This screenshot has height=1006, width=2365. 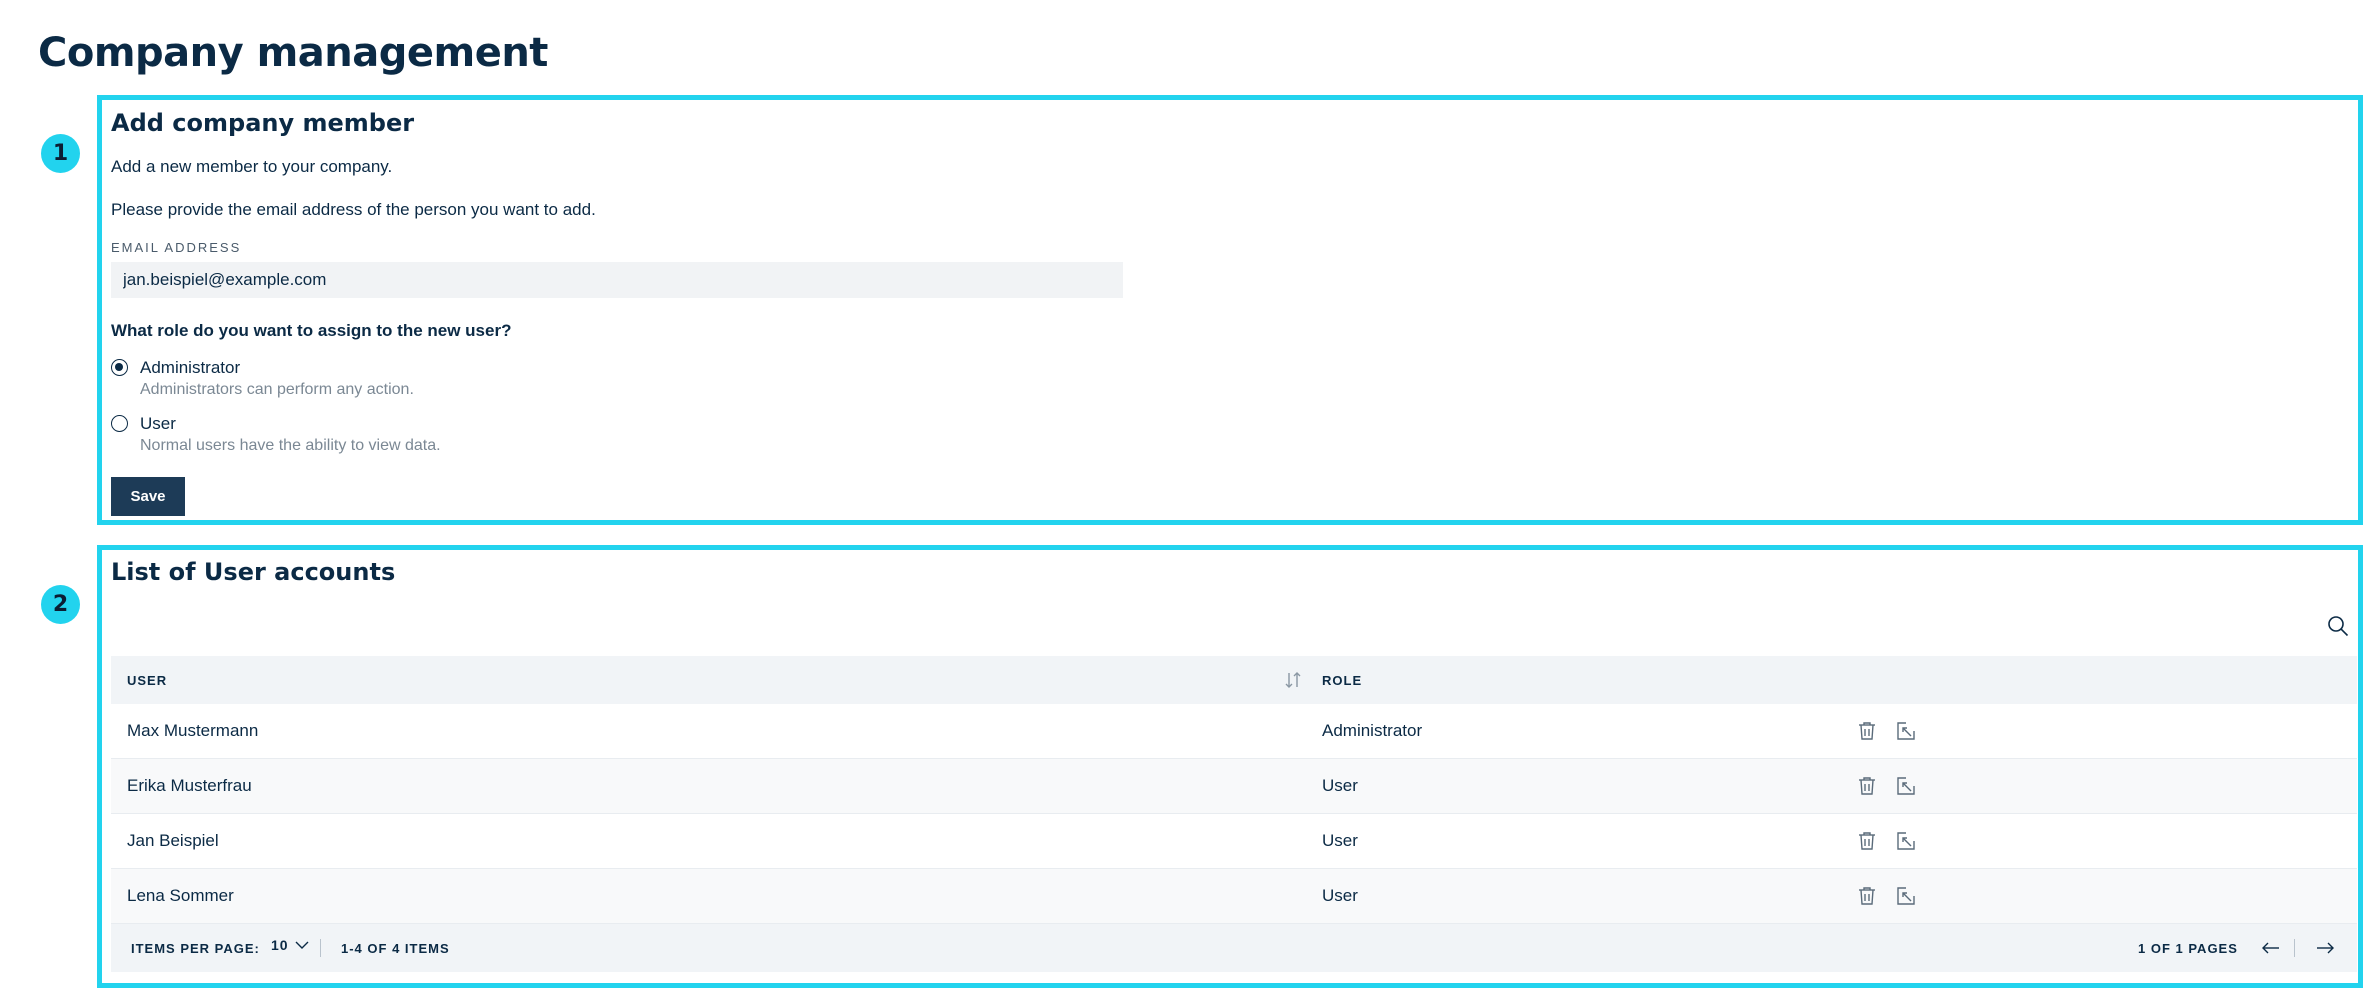 I want to click on page-indicator: 1 OF 1 PAGES, so click(x=2188, y=948).